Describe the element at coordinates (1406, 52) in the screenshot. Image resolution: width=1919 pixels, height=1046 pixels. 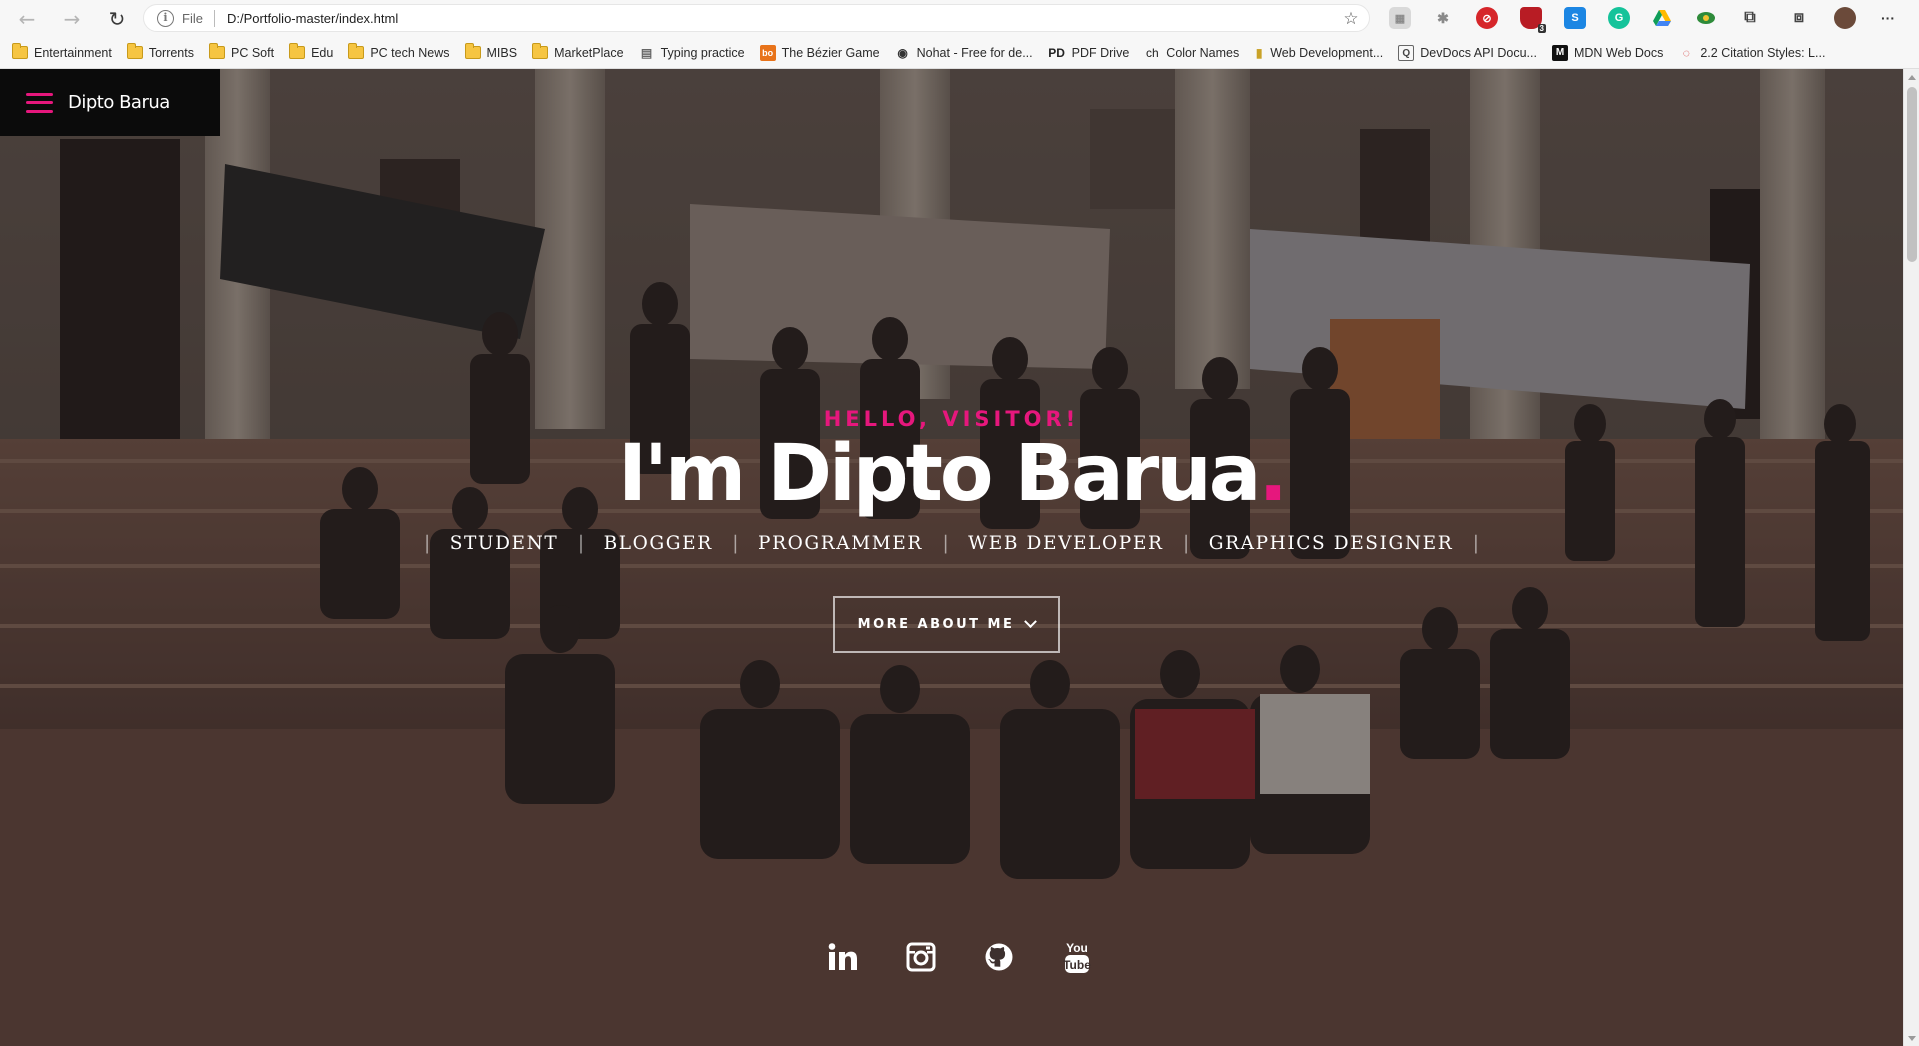
I see `devdocs-icon: Q` at that location.